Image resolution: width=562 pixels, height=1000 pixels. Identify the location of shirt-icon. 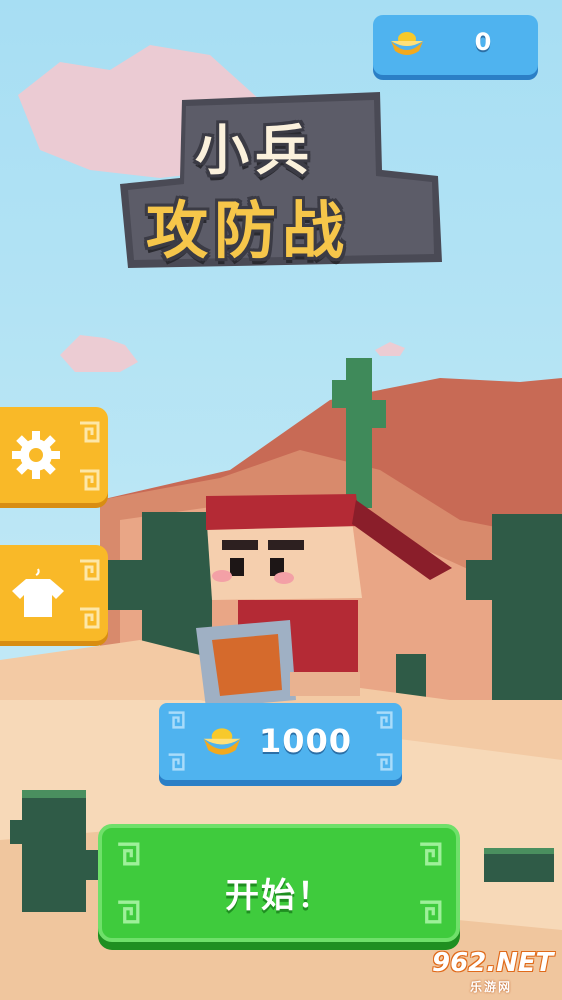
(38, 592).